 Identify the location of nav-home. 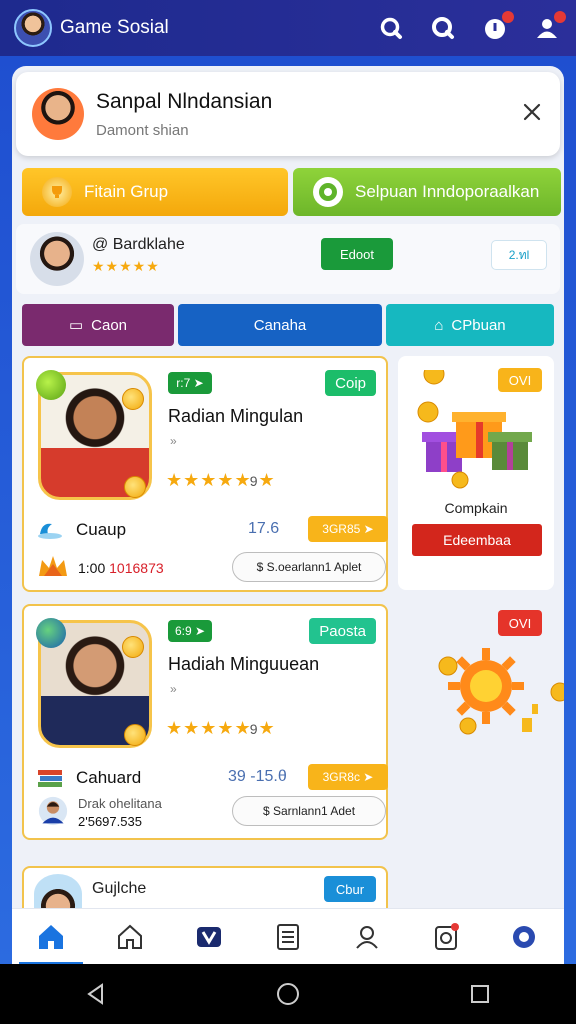
(51, 941).